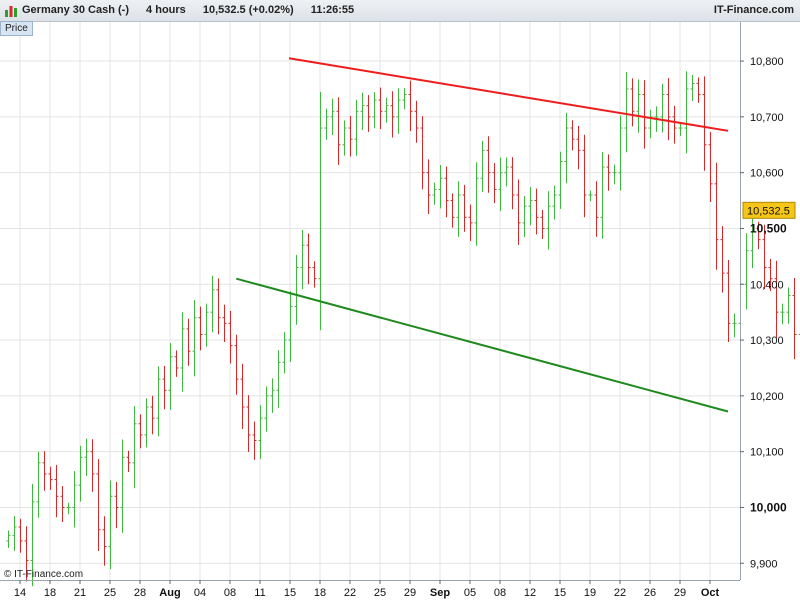  Describe the element at coordinates (248, 10) in the screenshot. I see `quote: 10,532.5 (+0.02%)` at that location.